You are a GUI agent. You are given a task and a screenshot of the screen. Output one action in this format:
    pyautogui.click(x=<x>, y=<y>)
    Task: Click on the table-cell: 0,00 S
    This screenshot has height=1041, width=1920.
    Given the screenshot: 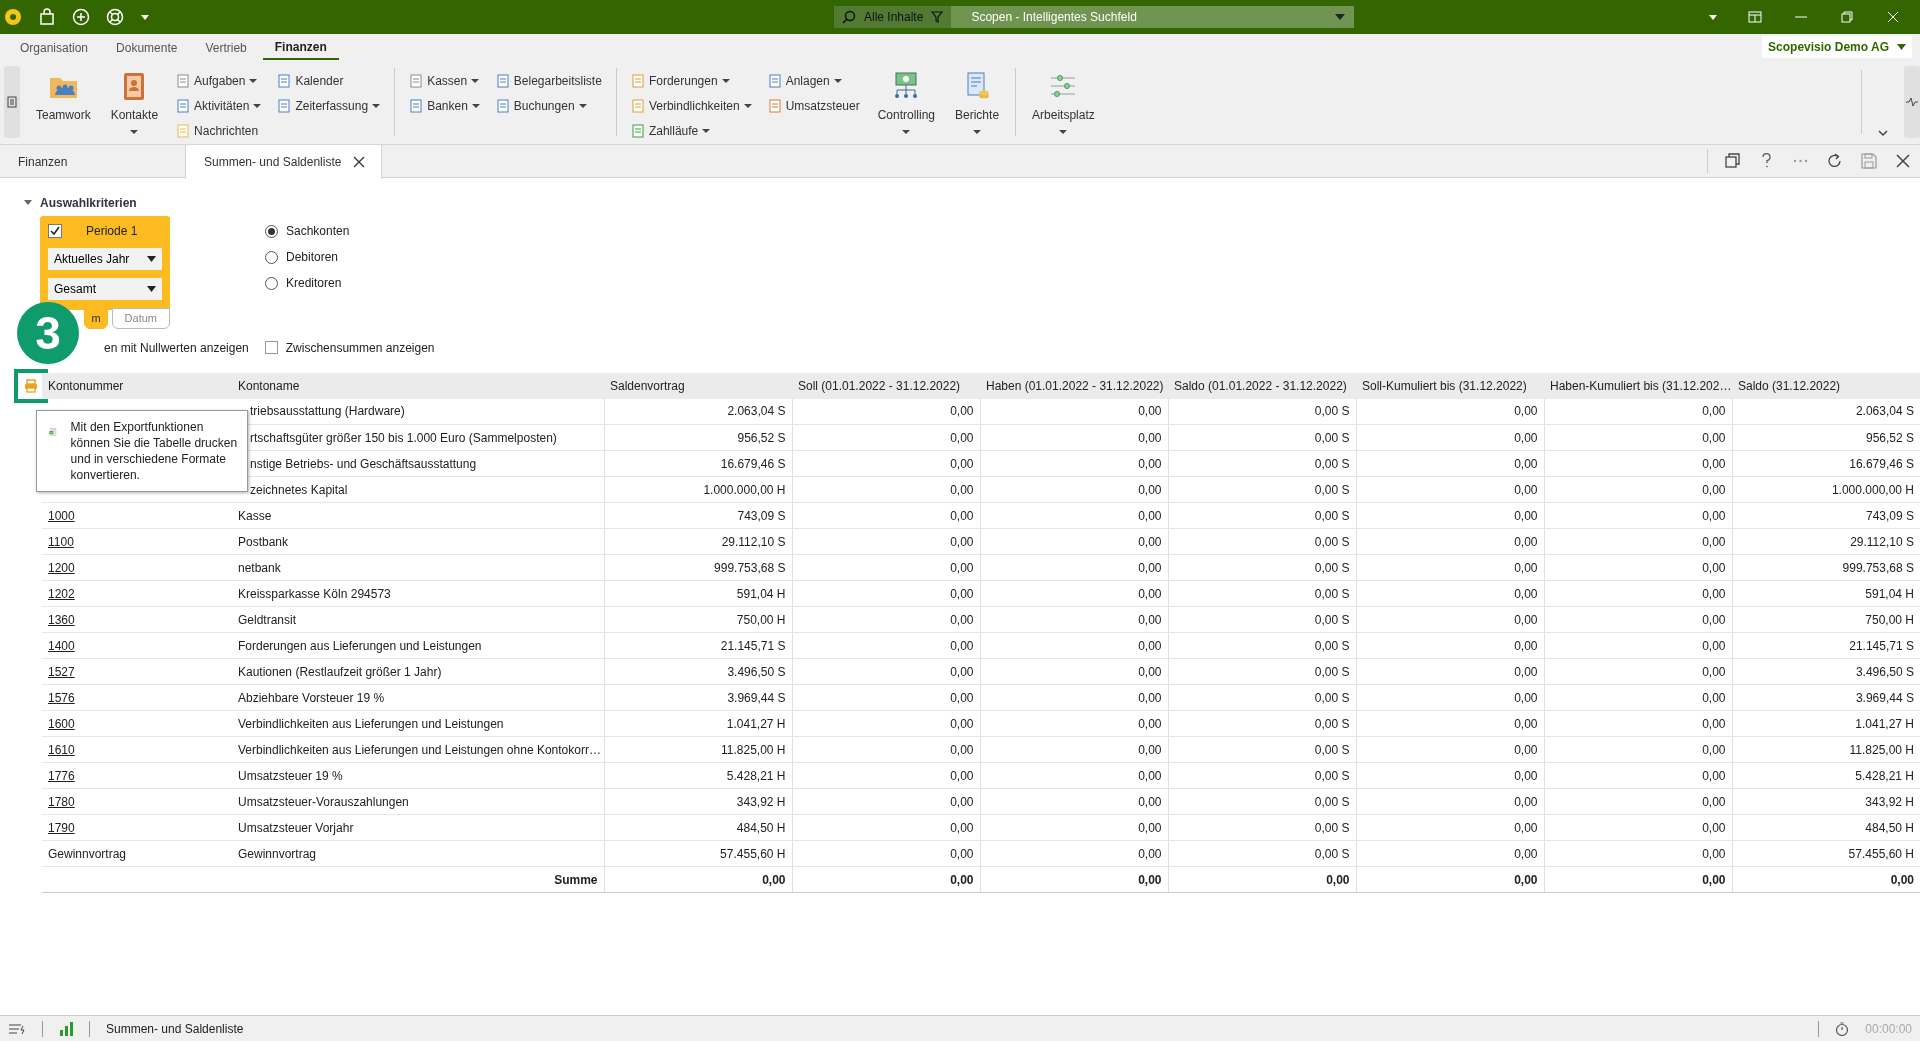 What is the action you would take?
    pyautogui.click(x=1332, y=463)
    